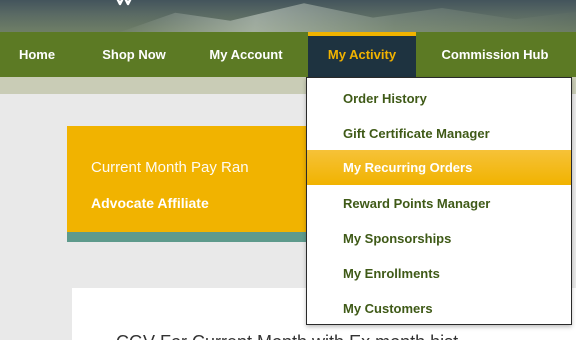 The image size is (576, 340). What do you see at coordinates (170, 167) in the screenshot?
I see `pay-rank-label: Current Month Pay Ran` at bounding box center [170, 167].